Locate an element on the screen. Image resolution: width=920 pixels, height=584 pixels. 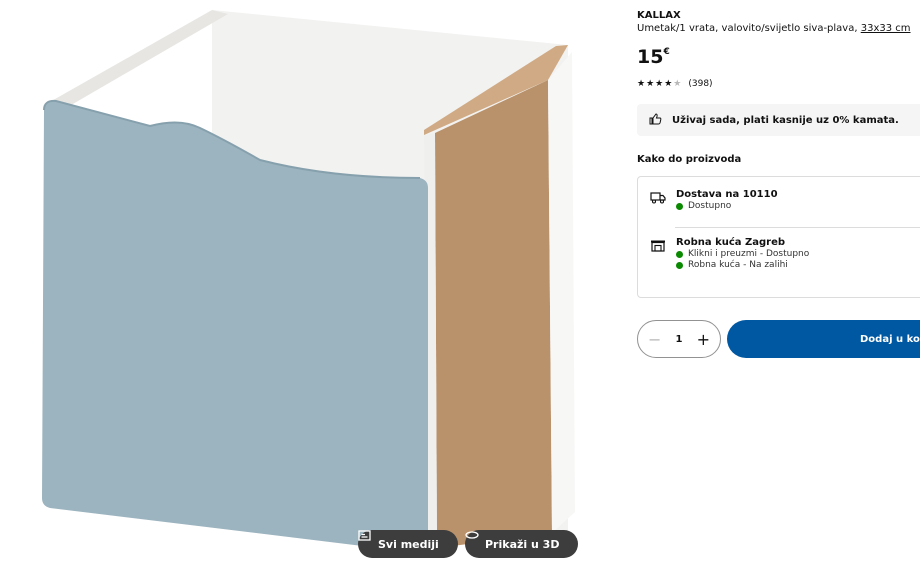
view-3d-button: Prikaži u 3D is located at coordinates (521, 544).